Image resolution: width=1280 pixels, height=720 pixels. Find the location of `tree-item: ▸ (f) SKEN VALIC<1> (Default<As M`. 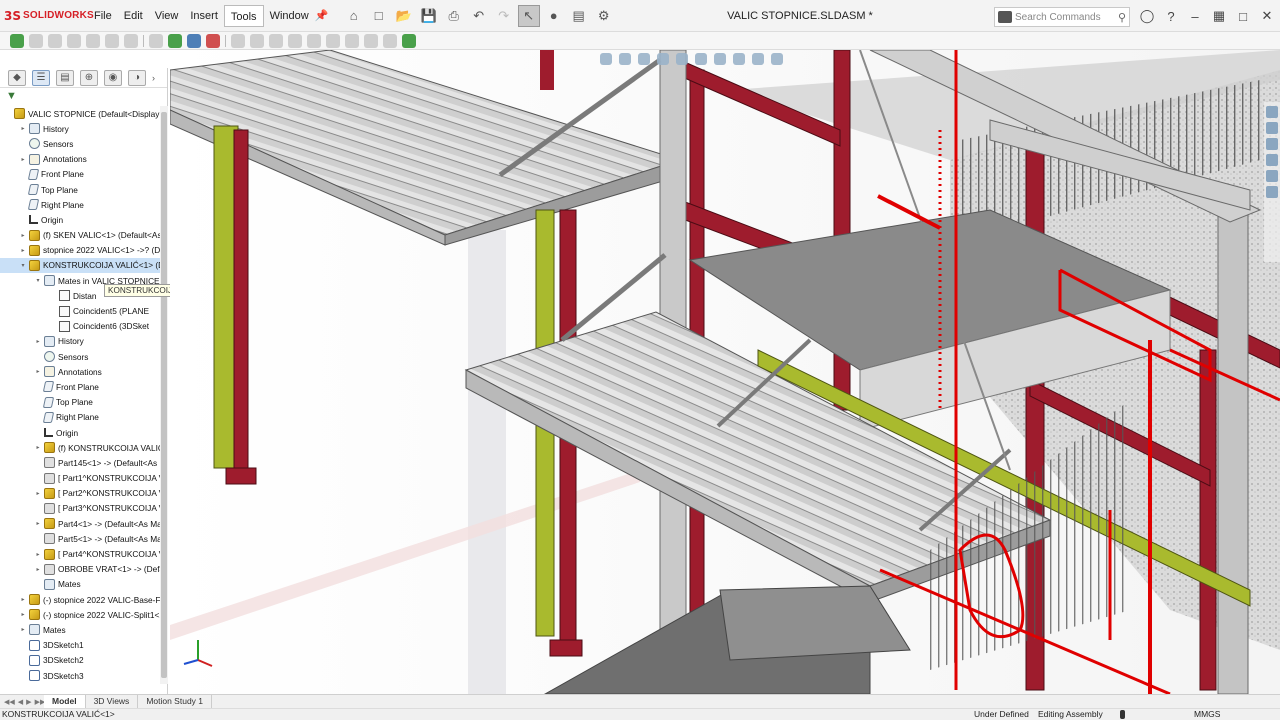

tree-item: ▸ (f) SKEN VALIC<1> (Default<As M is located at coordinates (80, 235).